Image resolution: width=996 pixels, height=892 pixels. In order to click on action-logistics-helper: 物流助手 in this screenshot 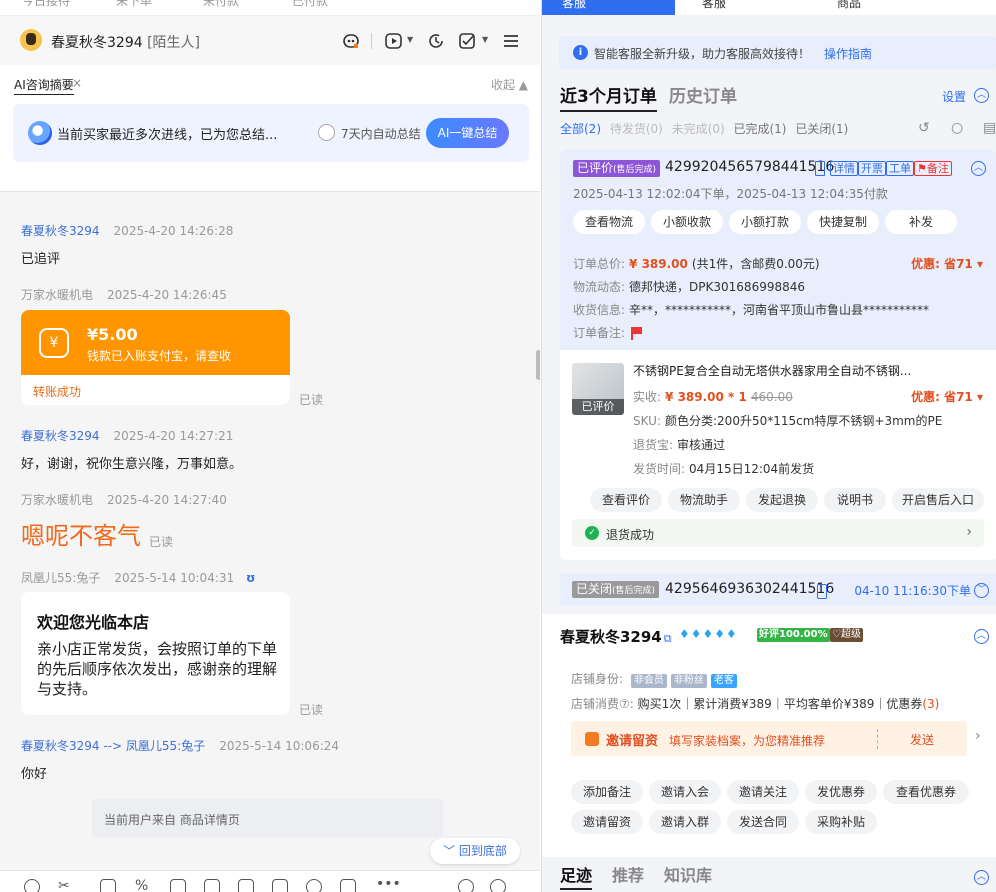, I will do `click(704, 500)`.